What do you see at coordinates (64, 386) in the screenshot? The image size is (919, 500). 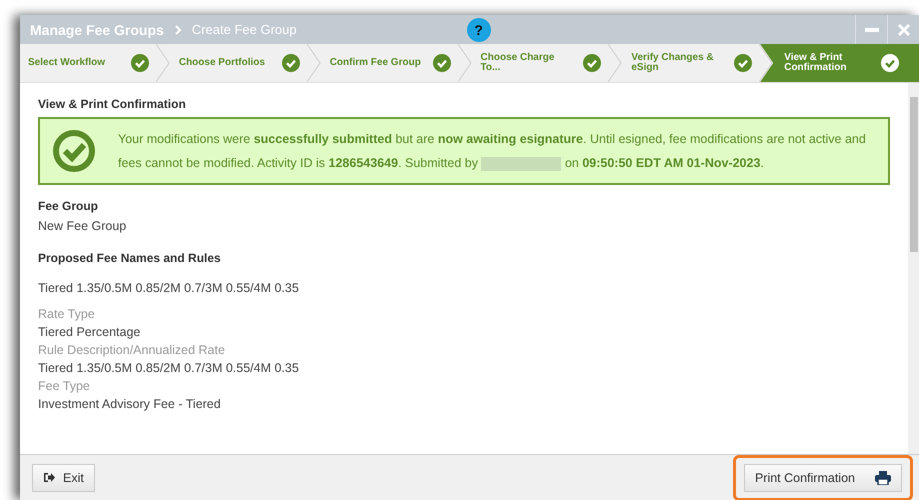 I see `field-label: Fee Type` at bounding box center [64, 386].